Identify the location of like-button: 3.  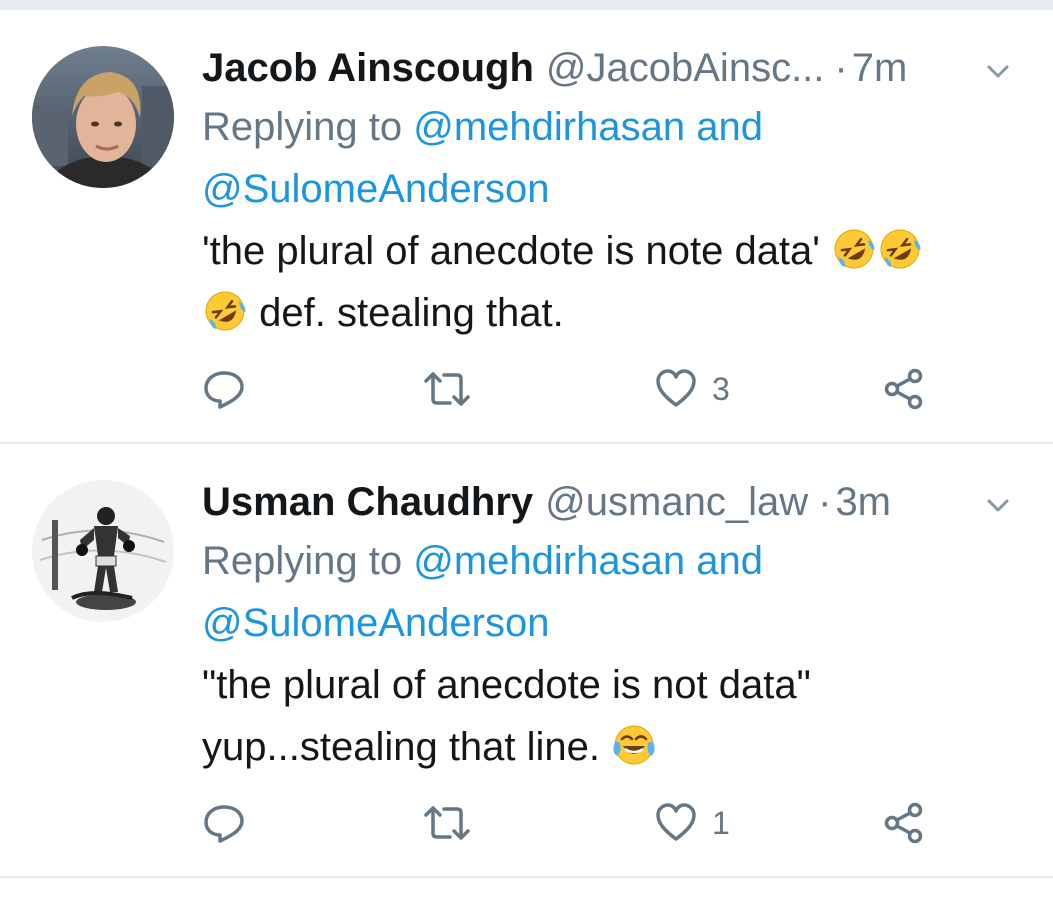
(692, 389).